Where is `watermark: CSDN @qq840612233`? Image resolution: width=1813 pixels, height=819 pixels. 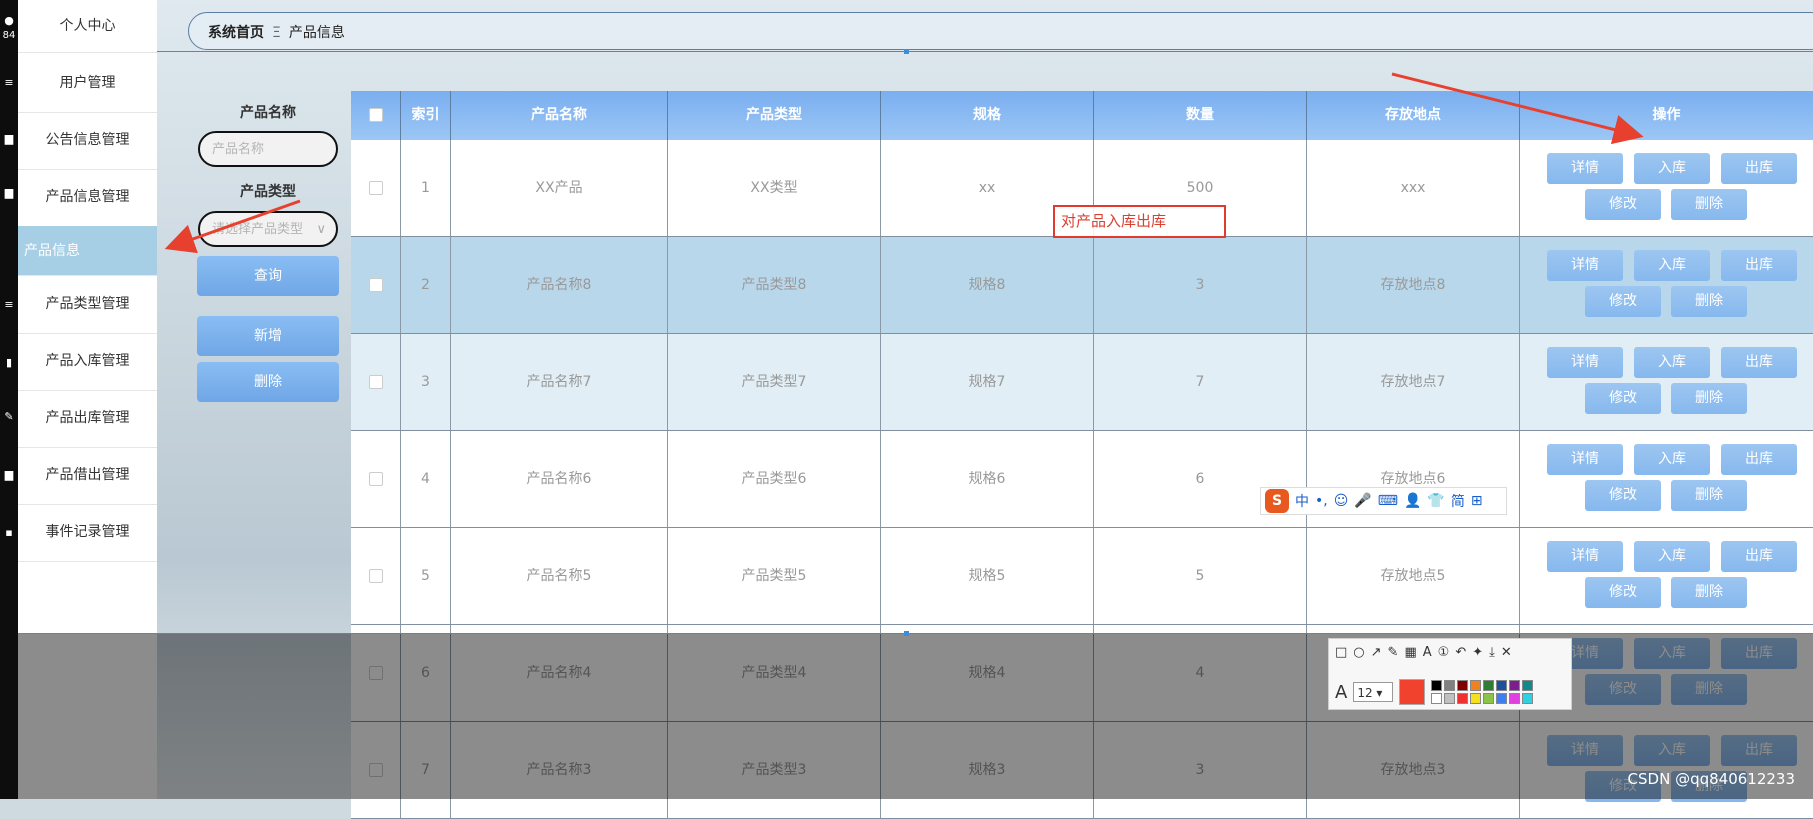 watermark: CSDN @qq840612233 is located at coordinates (1711, 779).